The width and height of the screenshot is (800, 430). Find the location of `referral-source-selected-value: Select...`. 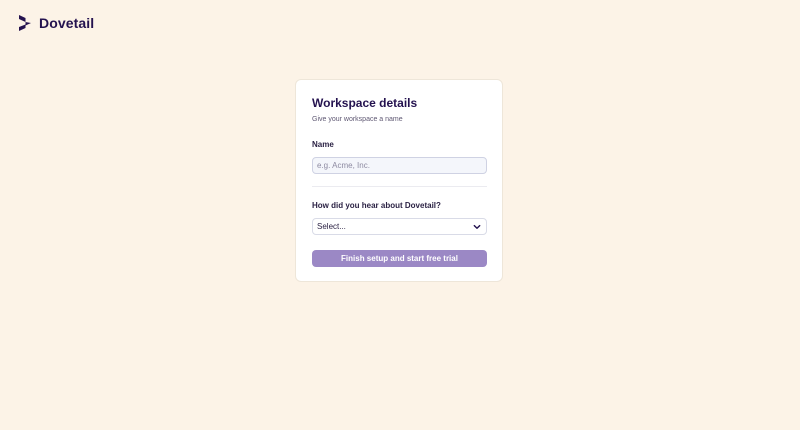

referral-source-selected-value: Select... is located at coordinates (331, 226).